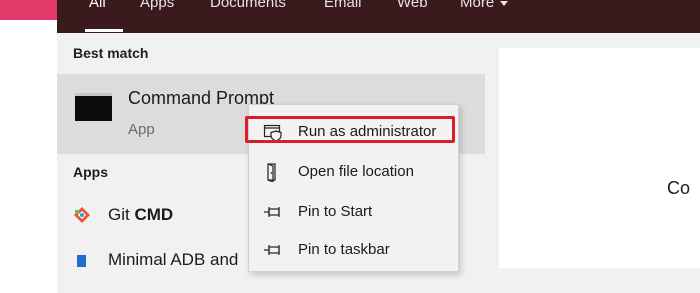 This screenshot has width=700, height=293. What do you see at coordinates (28, 10) in the screenshot?
I see `accent-strip` at bounding box center [28, 10].